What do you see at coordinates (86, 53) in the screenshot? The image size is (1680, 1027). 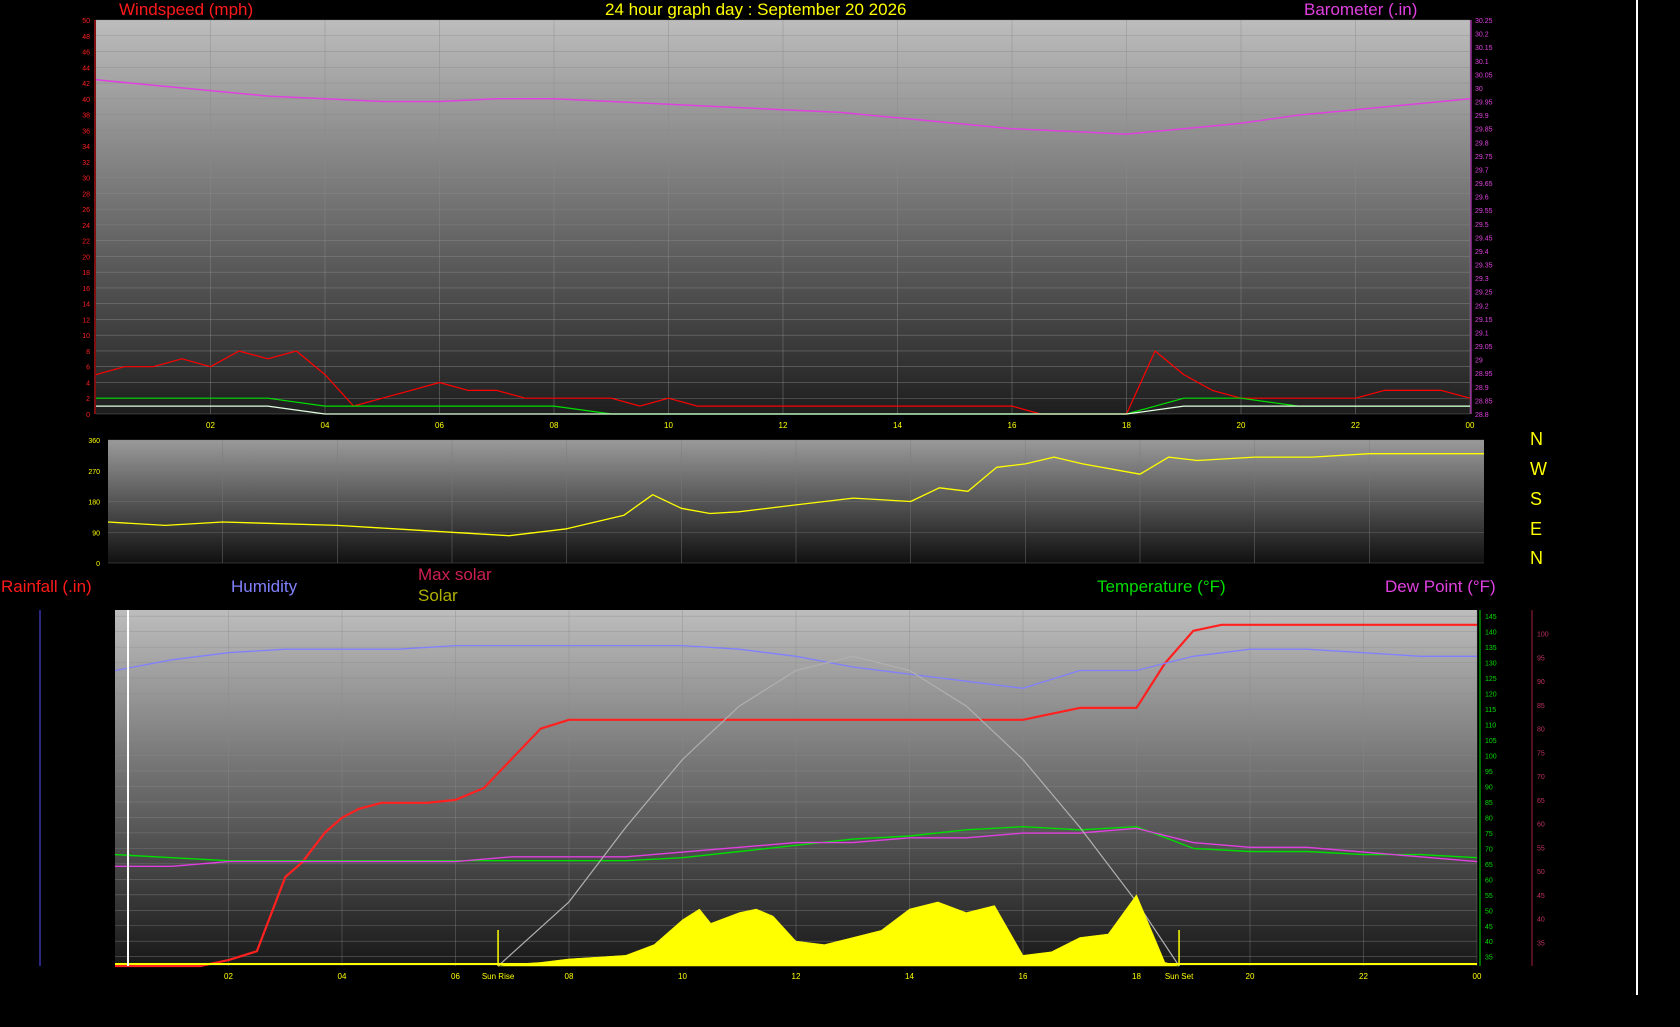 I see `windspeed-tick-label: 46` at bounding box center [86, 53].